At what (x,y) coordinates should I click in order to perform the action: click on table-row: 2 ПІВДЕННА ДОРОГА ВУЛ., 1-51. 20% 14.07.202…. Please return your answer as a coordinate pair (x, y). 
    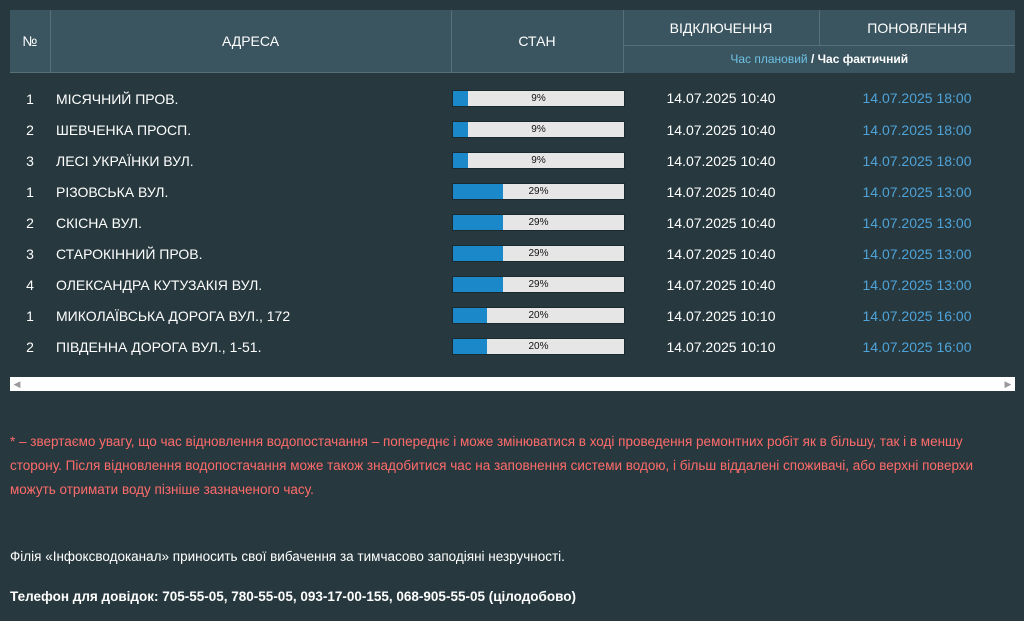
    Looking at the image, I should click on (512, 346).